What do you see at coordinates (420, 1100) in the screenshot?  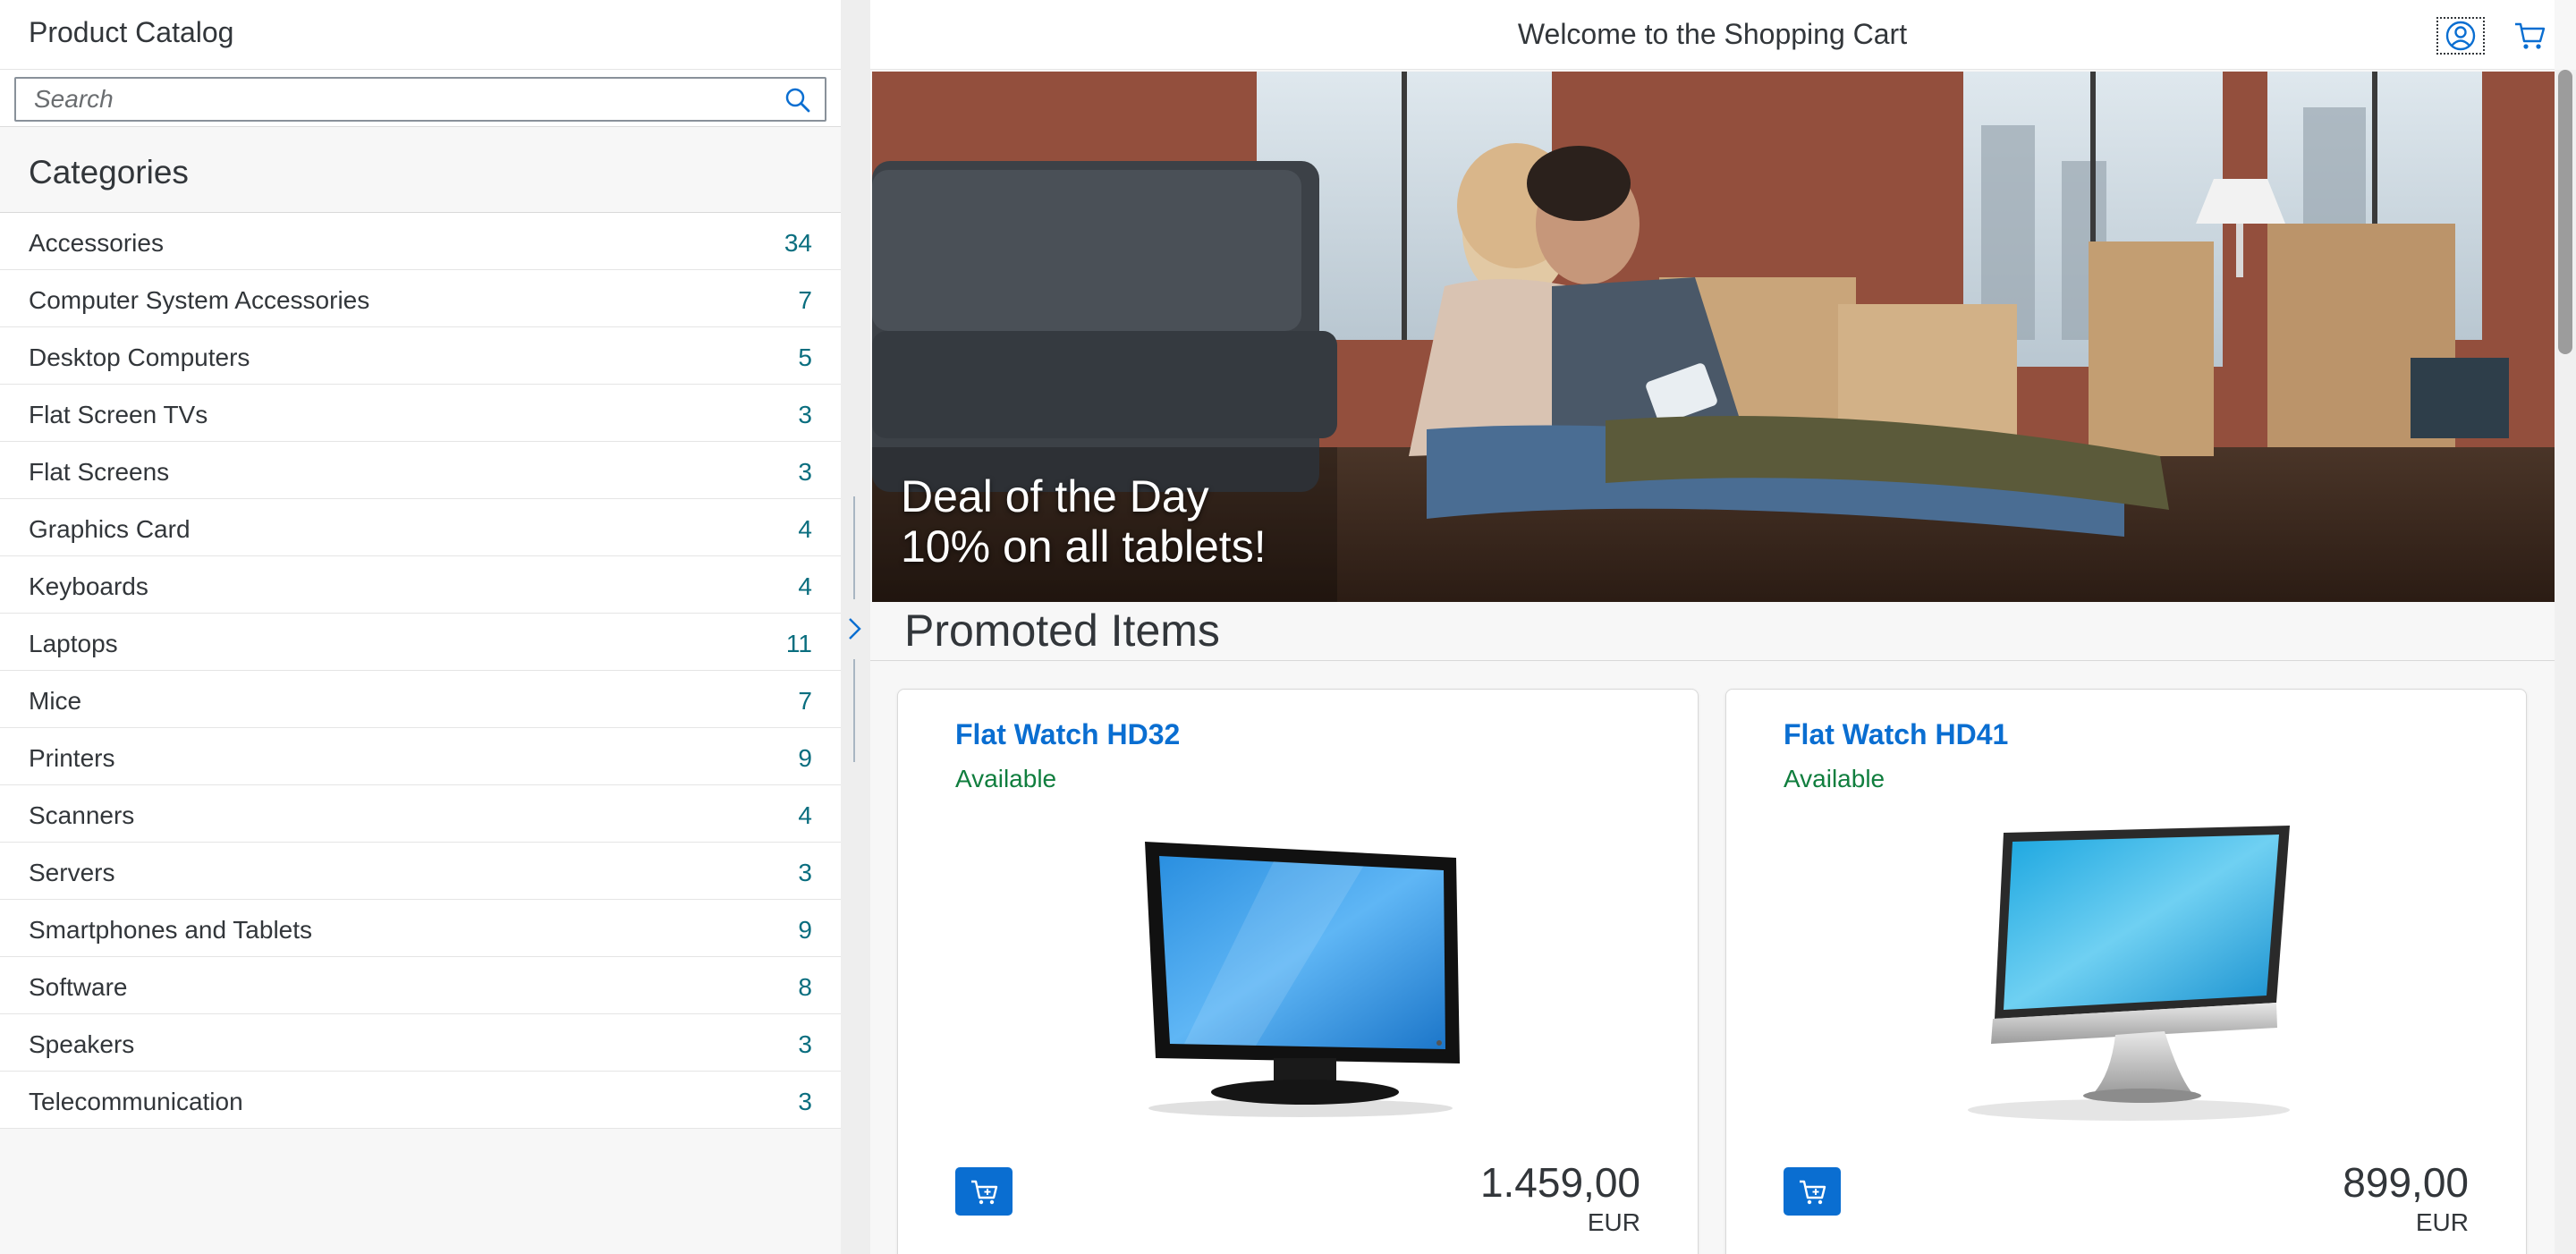 I see `category-item-telecommunication: Telecommunication 3` at bounding box center [420, 1100].